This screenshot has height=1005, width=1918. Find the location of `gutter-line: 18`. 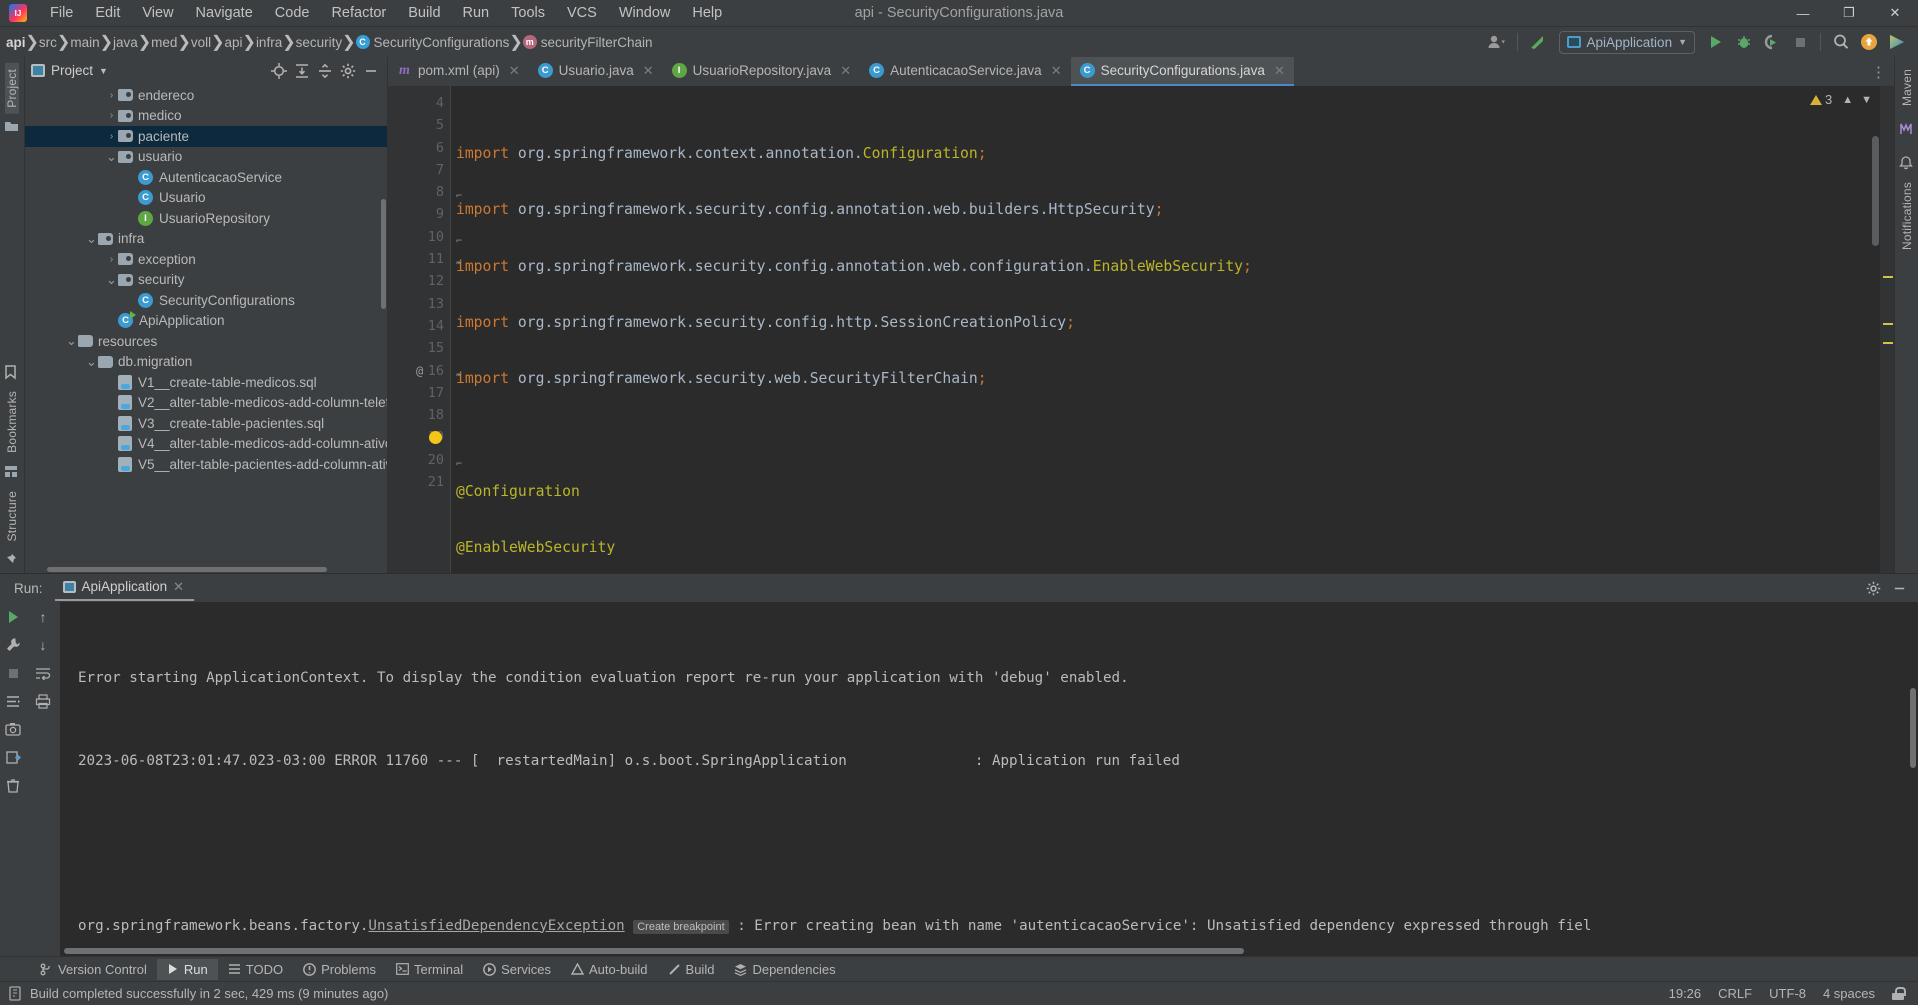

gutter-line: 18 is located at coordinates (419, 415).